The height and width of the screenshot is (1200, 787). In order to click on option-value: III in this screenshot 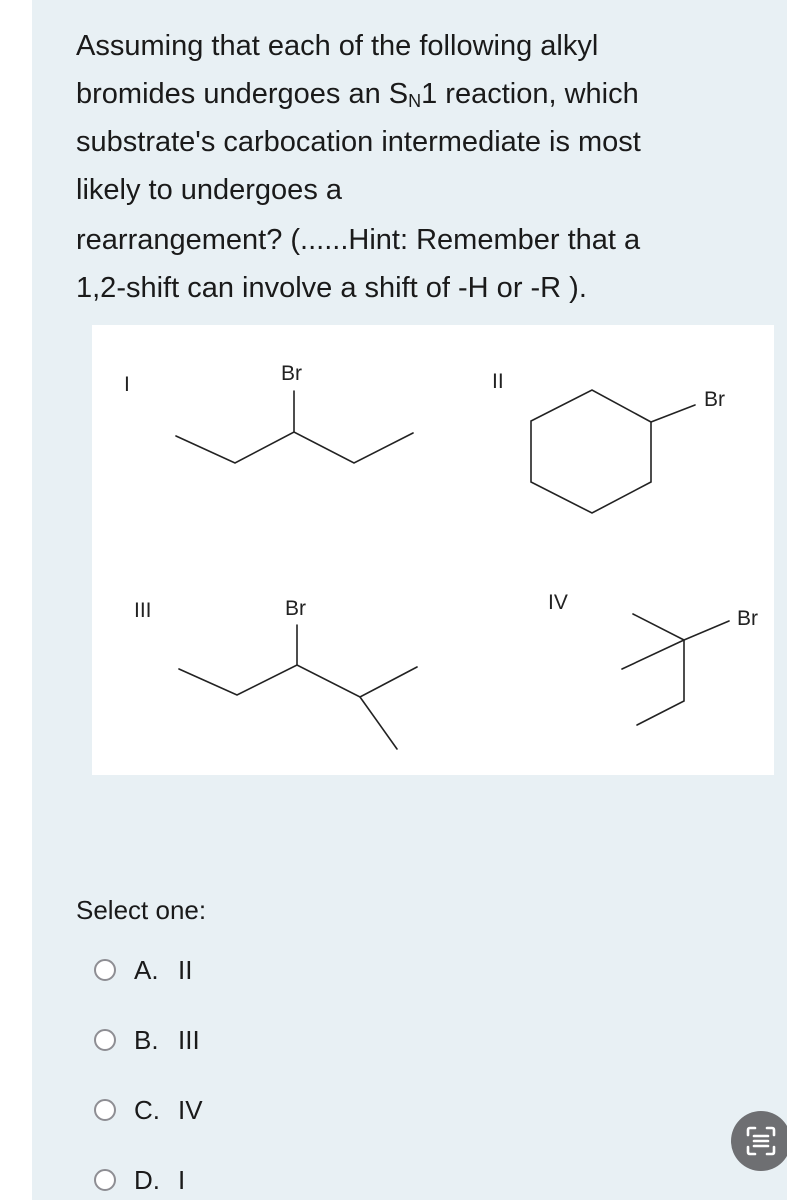, I will do `click(189, 1039)`.